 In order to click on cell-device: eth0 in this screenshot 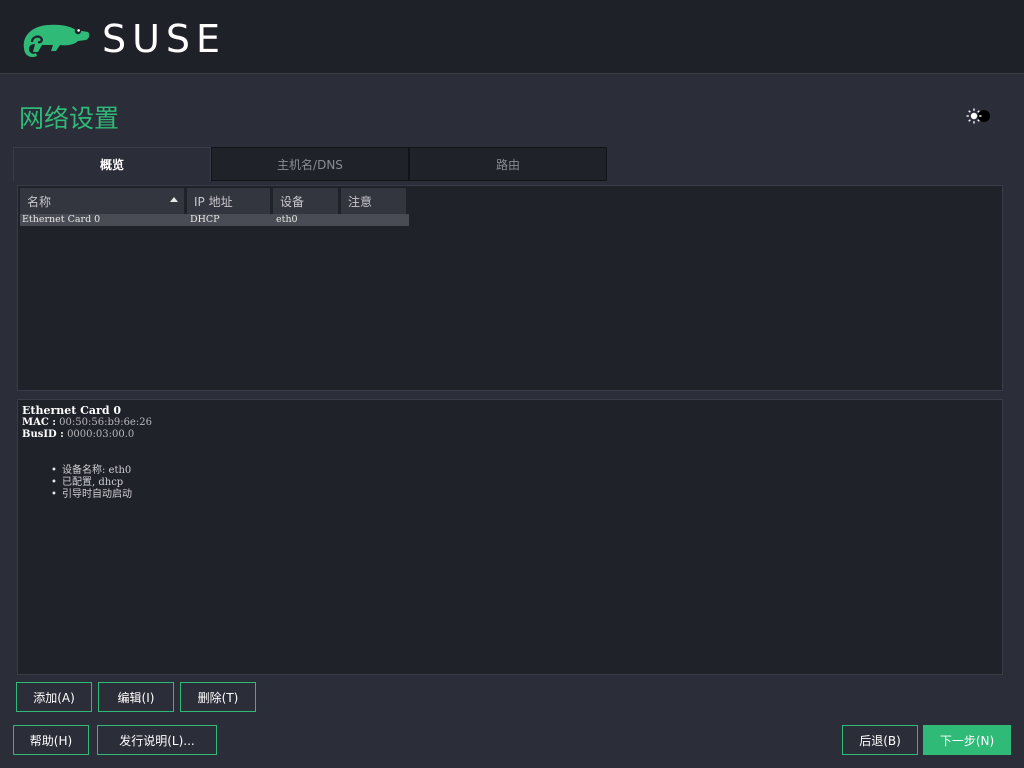, I will do `click(287, 219)`.